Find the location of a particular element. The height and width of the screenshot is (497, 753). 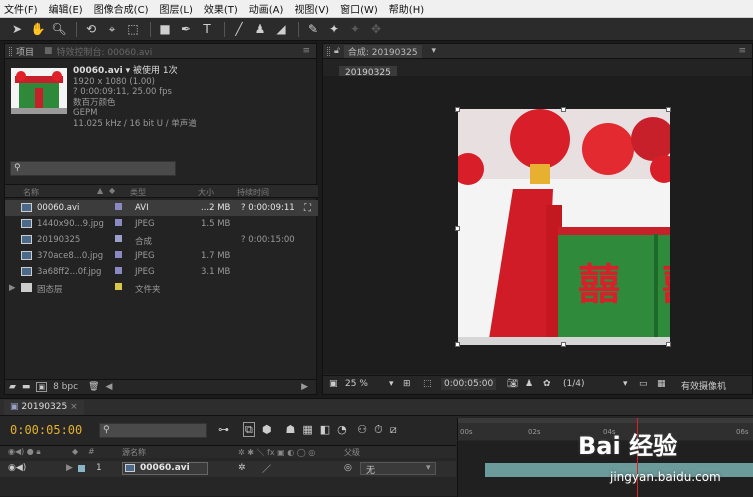

puppet-tool-icon: ✦ is located at coordinates (334, 29).